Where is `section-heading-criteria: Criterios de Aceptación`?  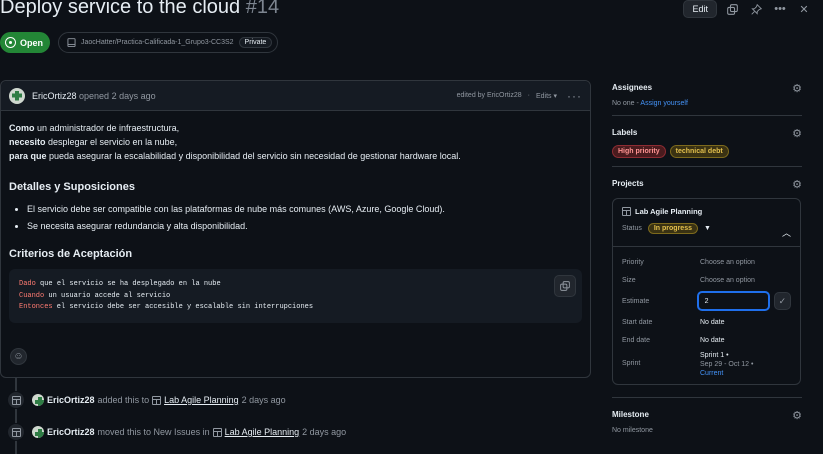
section-heading-criteria: Criterios de Aceptación is located at coordinates (71, 254).